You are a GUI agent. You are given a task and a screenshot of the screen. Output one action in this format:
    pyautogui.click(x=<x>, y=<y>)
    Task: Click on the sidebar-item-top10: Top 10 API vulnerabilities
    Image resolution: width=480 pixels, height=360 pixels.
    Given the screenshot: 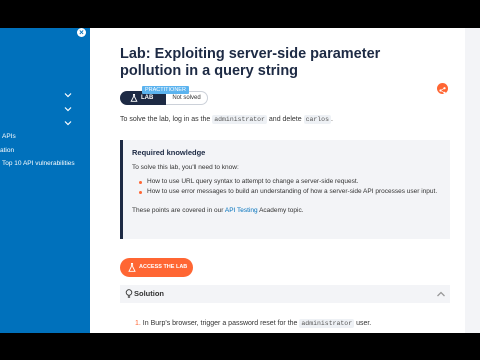 What is the action you would take?
    pyautogui.click(x=38, y=163)
    